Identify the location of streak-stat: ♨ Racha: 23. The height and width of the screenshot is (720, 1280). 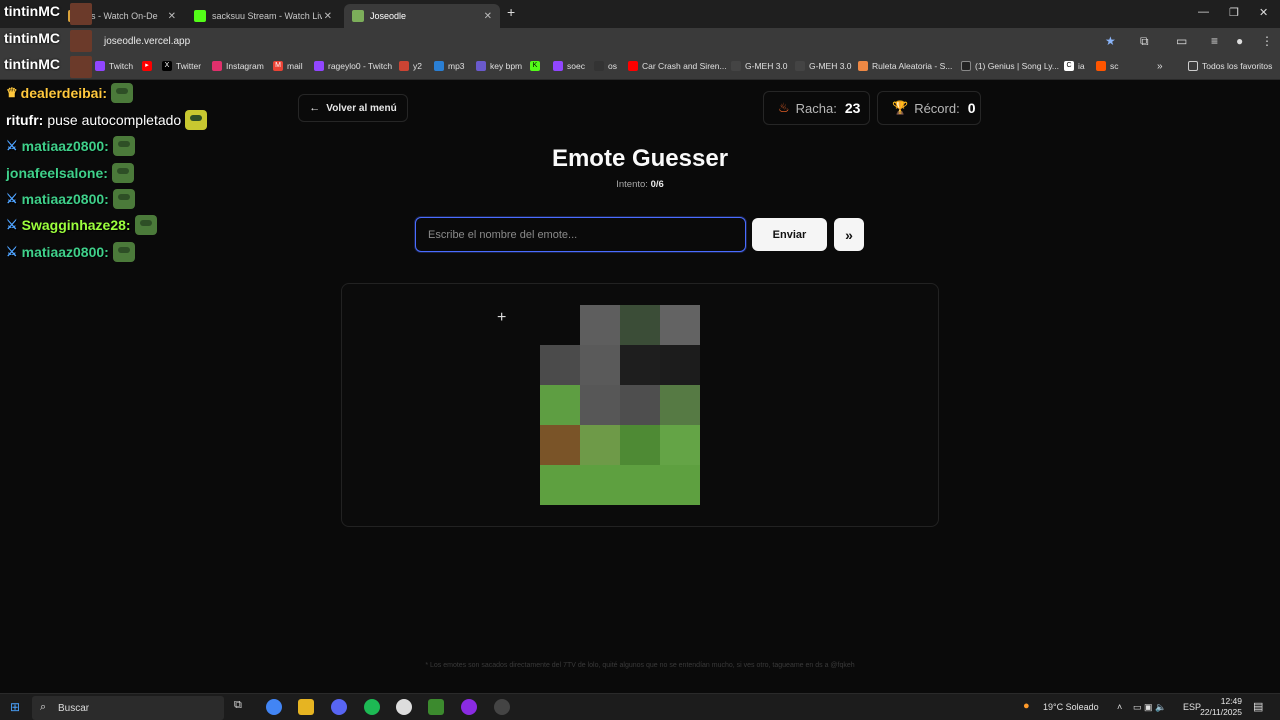
(816, 108).